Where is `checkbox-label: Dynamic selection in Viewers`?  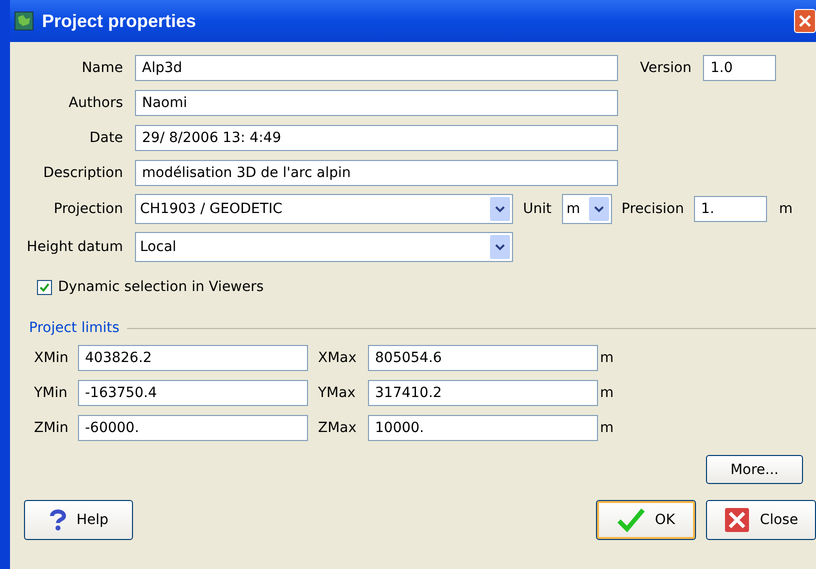
checkbox-label: Dynamic selection in Viewers is located at coordinates (161, 287).